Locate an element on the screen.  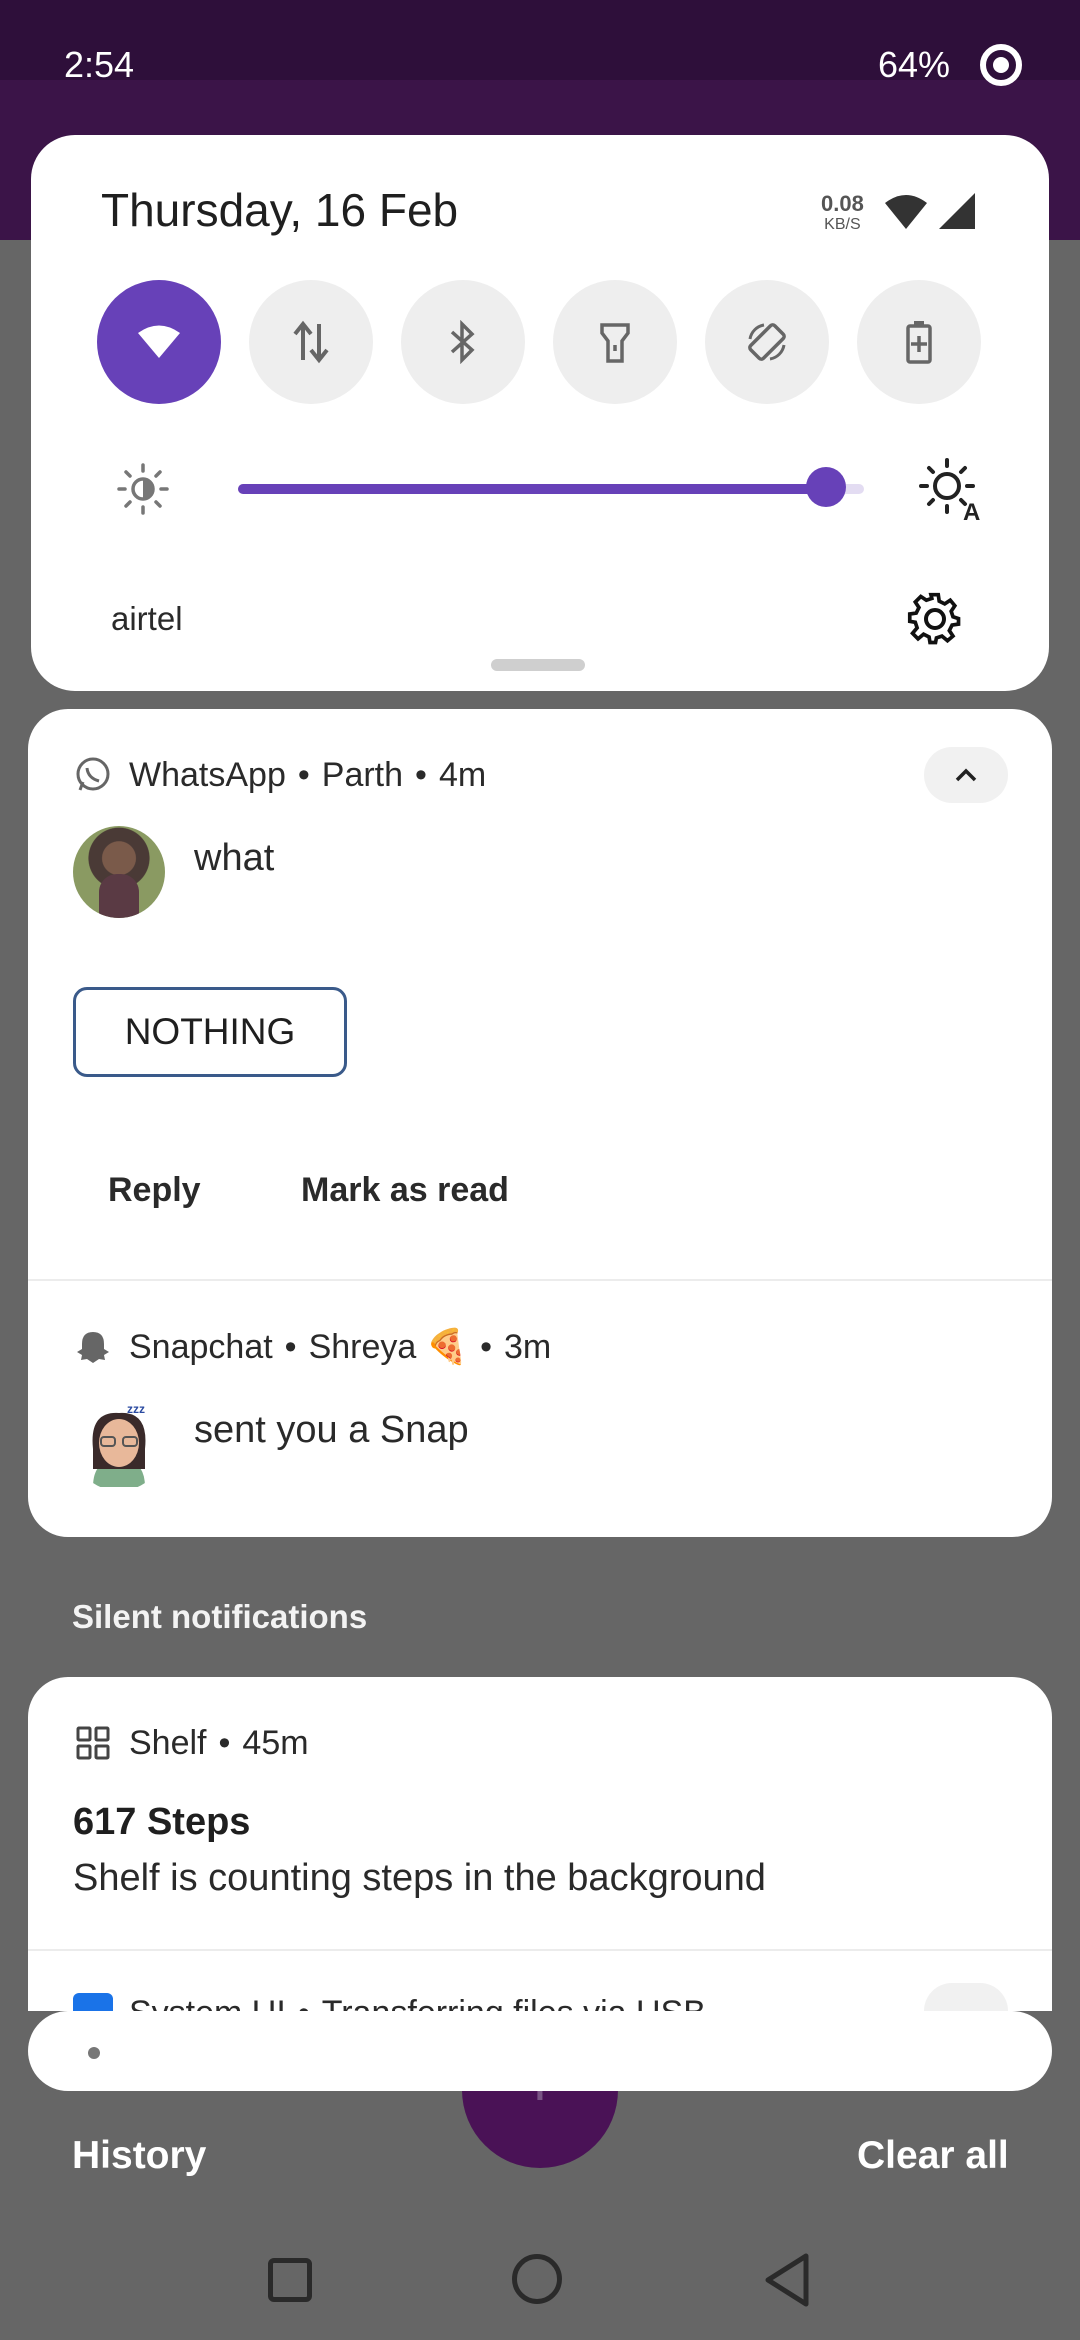
status-bar: 2:54 64% is located at coordinates (540, 67).